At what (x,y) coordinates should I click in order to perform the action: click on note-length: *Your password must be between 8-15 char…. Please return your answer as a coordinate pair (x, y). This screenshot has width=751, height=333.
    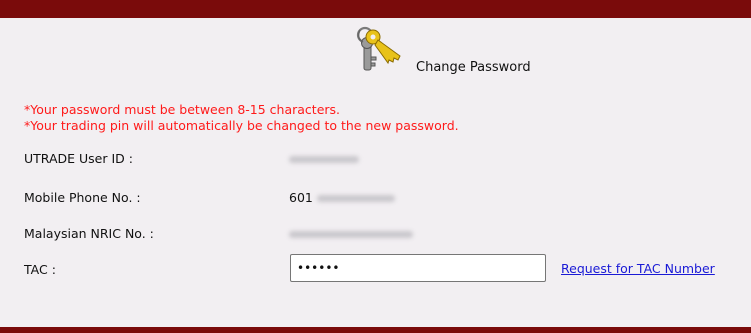
    Looking at the image, I should click on (182, 109).